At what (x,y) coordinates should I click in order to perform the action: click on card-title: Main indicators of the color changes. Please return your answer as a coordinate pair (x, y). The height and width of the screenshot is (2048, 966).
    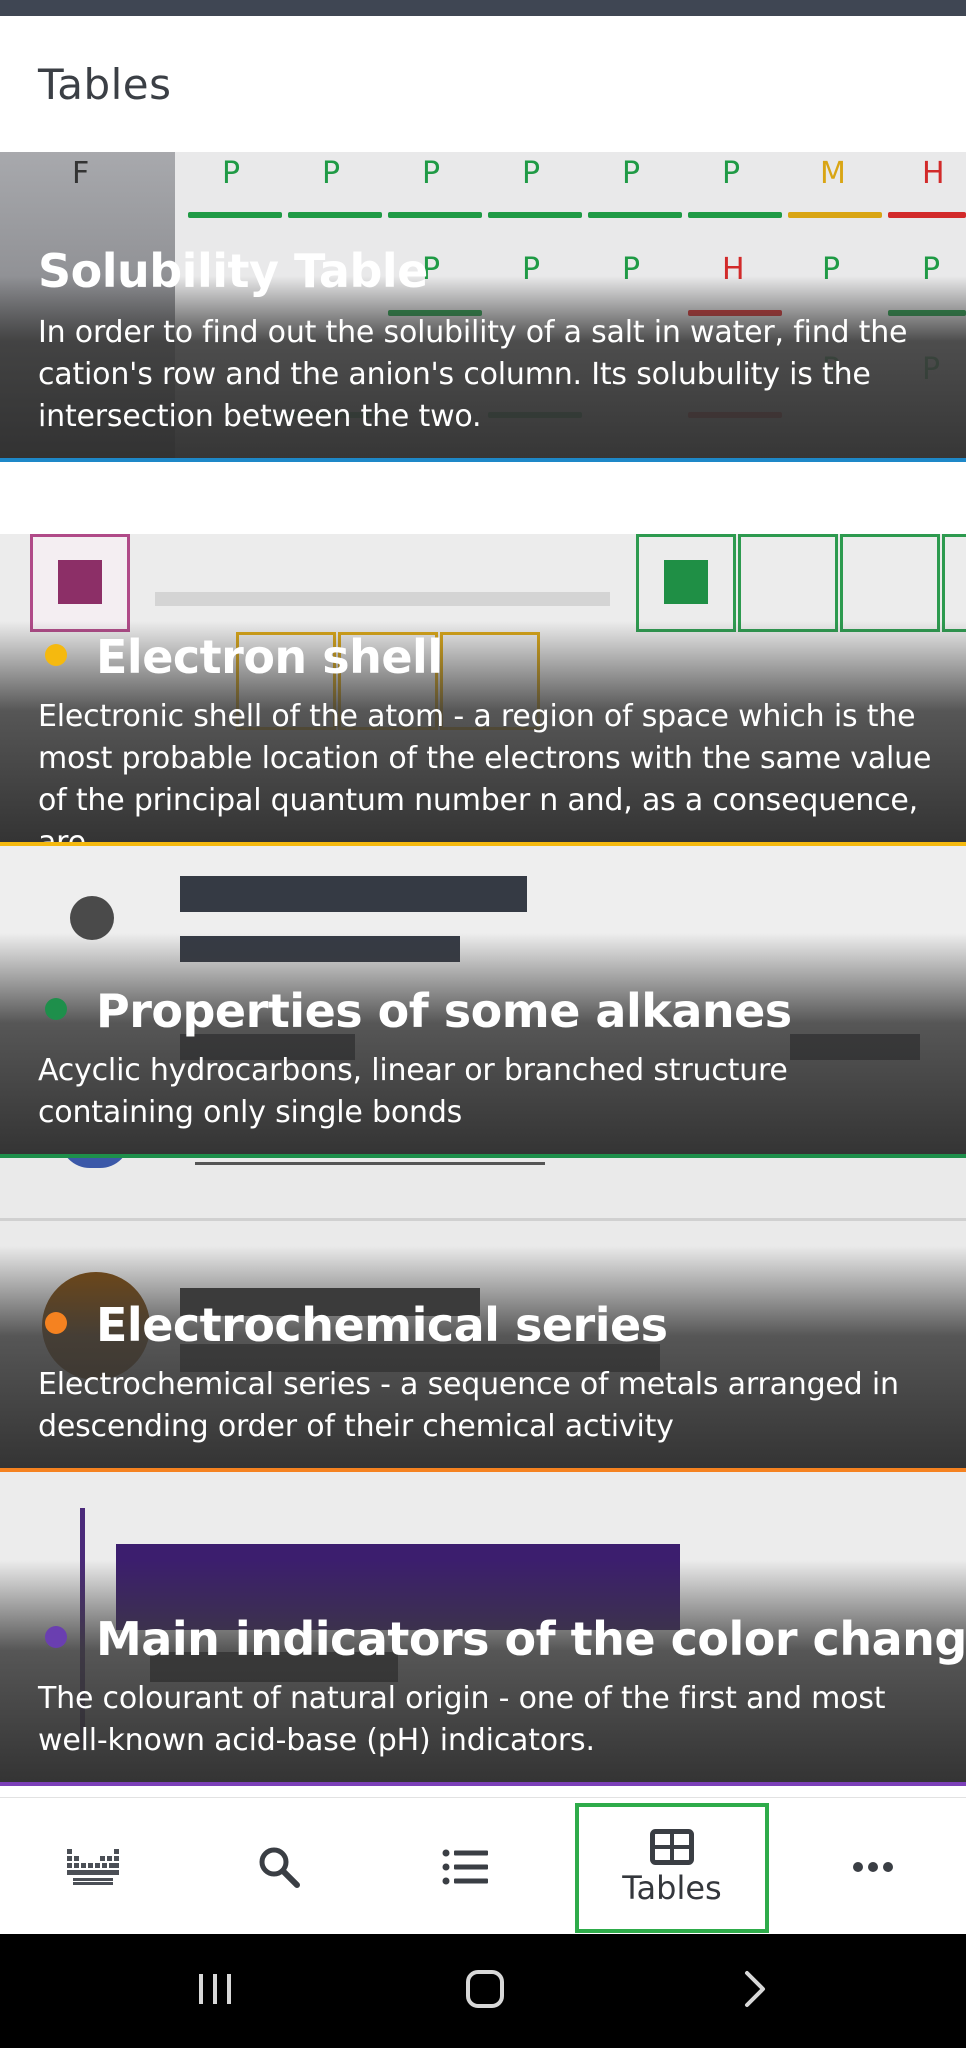
    Looking at the image, I should click on (531, 1639).